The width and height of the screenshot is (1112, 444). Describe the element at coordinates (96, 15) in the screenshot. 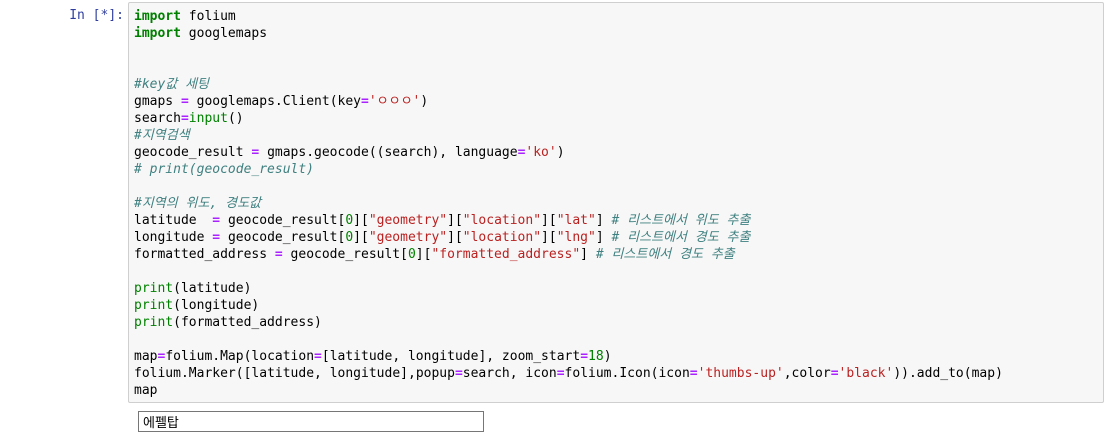

I see `cell-prompt: In [*]:` at that location.